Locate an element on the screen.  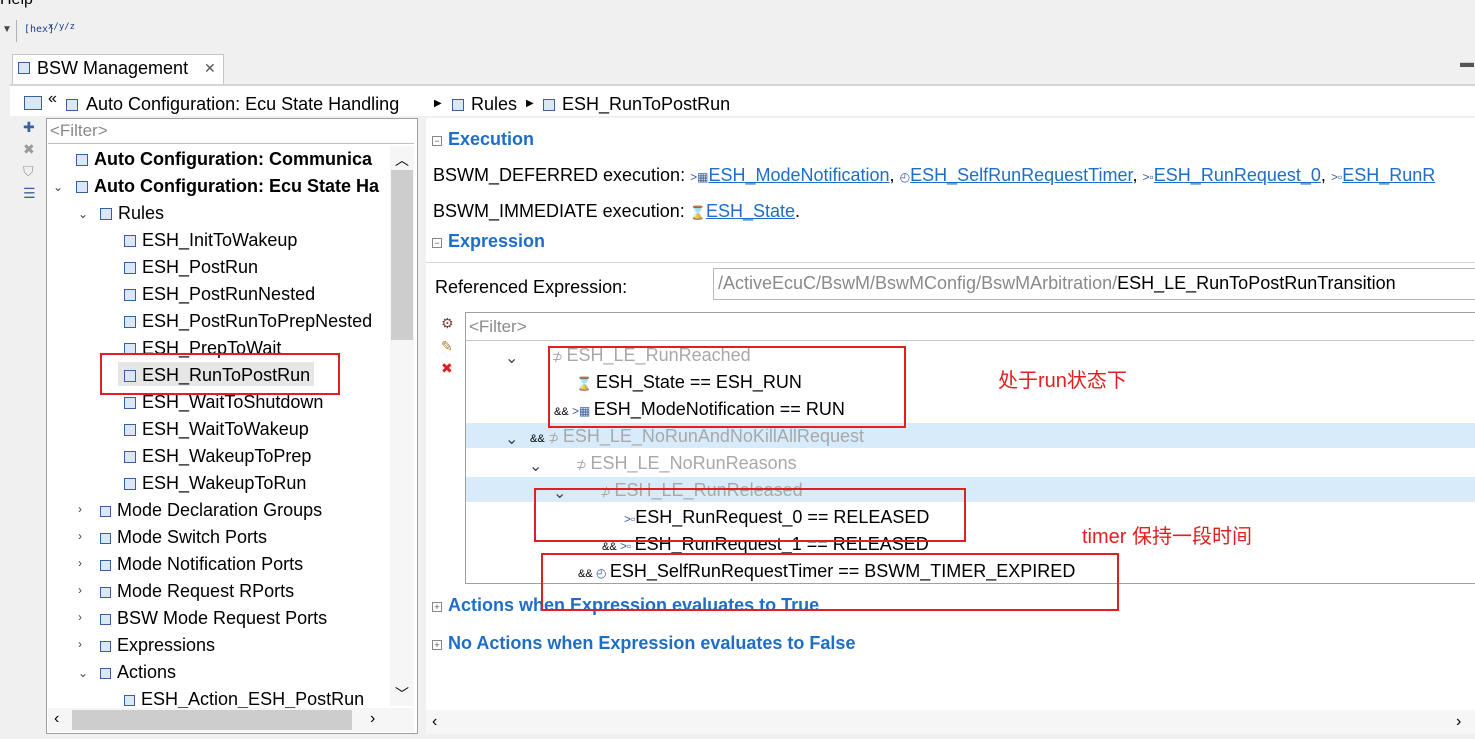
list-icon: ☰ is located at coordinates (29, 193).